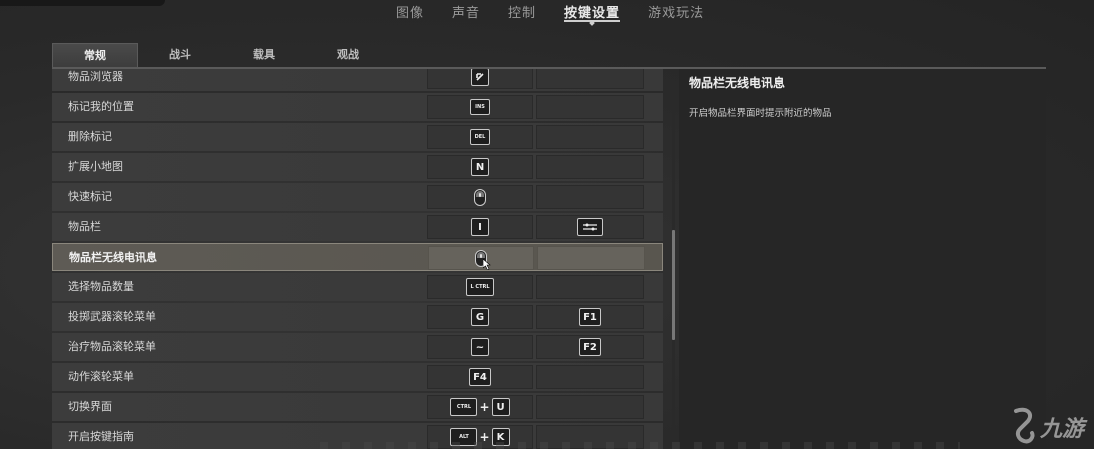  I want to click on keybinding-row: 切换界面 CTRL + U, so click(357, 407).